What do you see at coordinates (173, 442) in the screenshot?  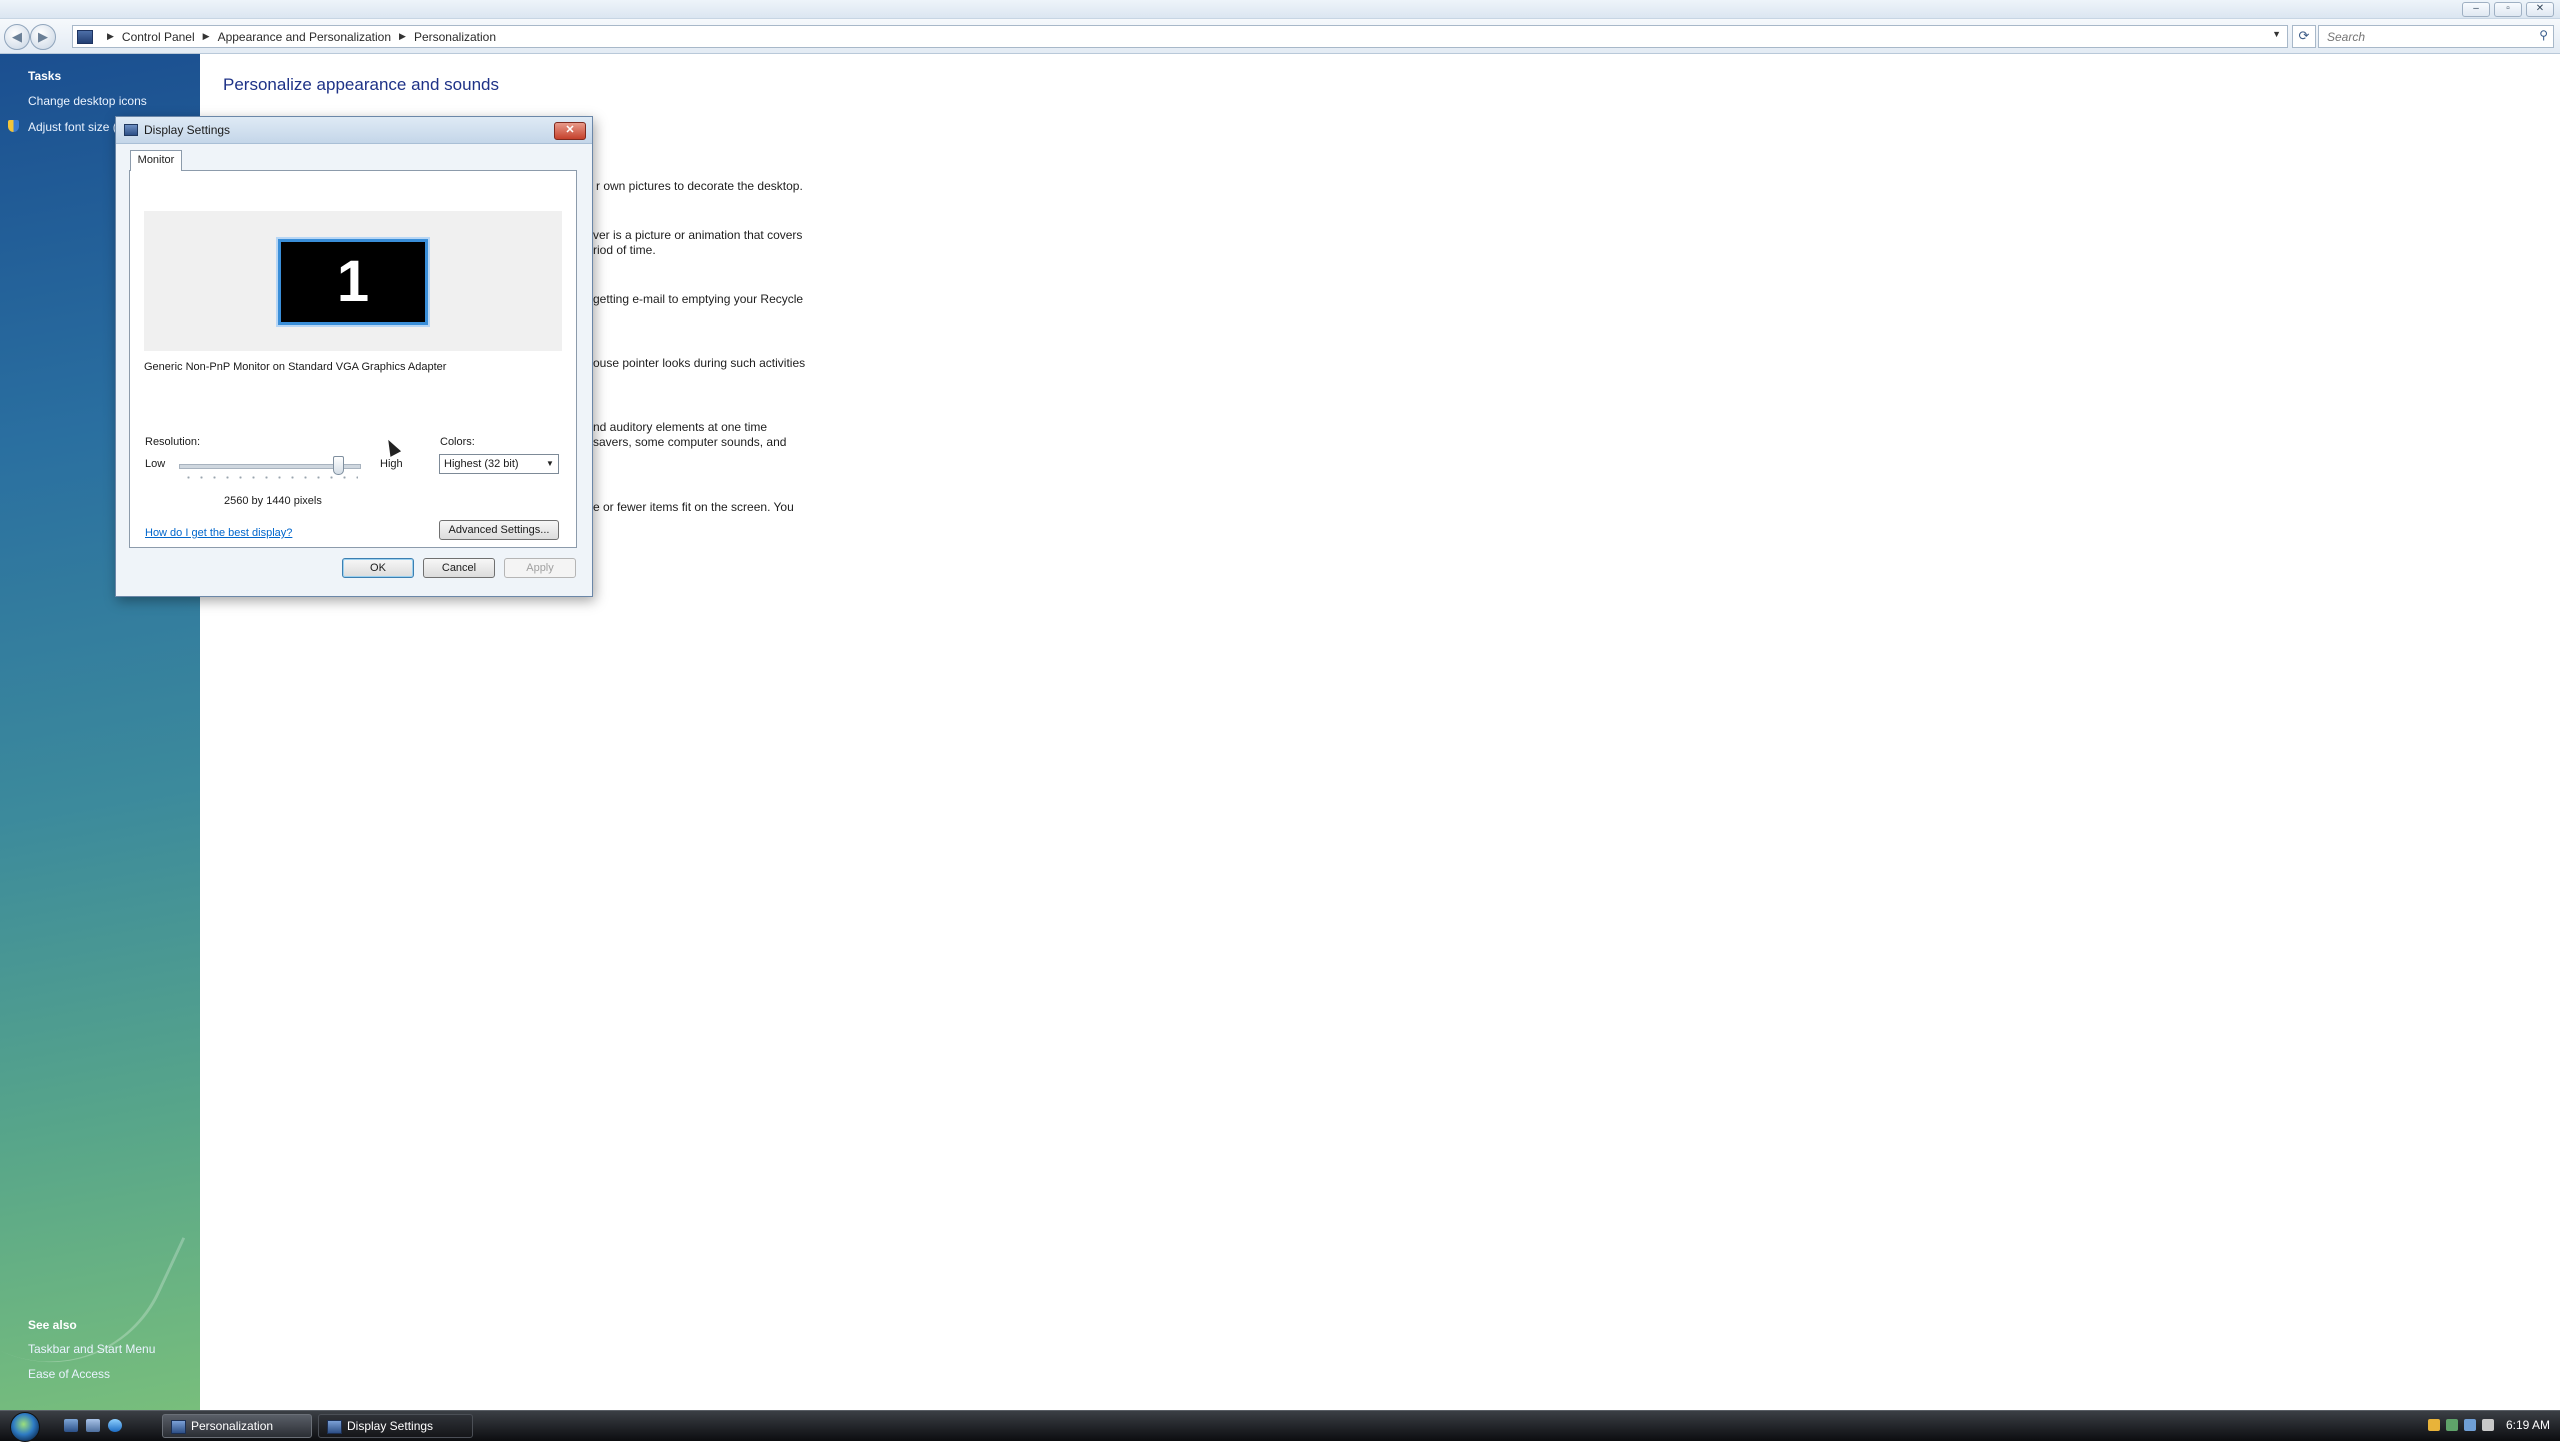 I see `resolution-label: Resolution:` at bounding box center [173, 442].